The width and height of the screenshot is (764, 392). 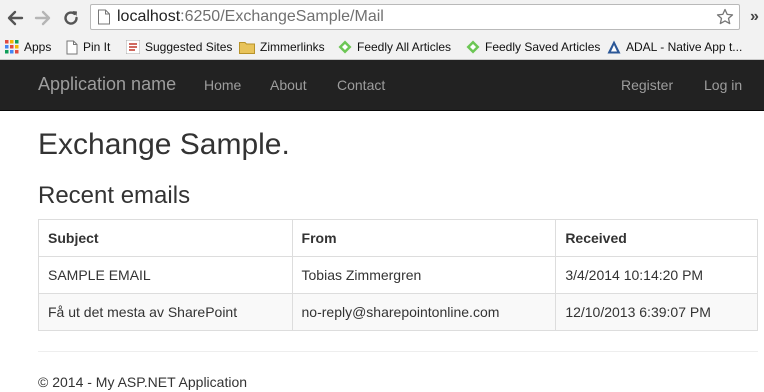 I want to click on column-header-received: Received, so click(x=656, y=238).